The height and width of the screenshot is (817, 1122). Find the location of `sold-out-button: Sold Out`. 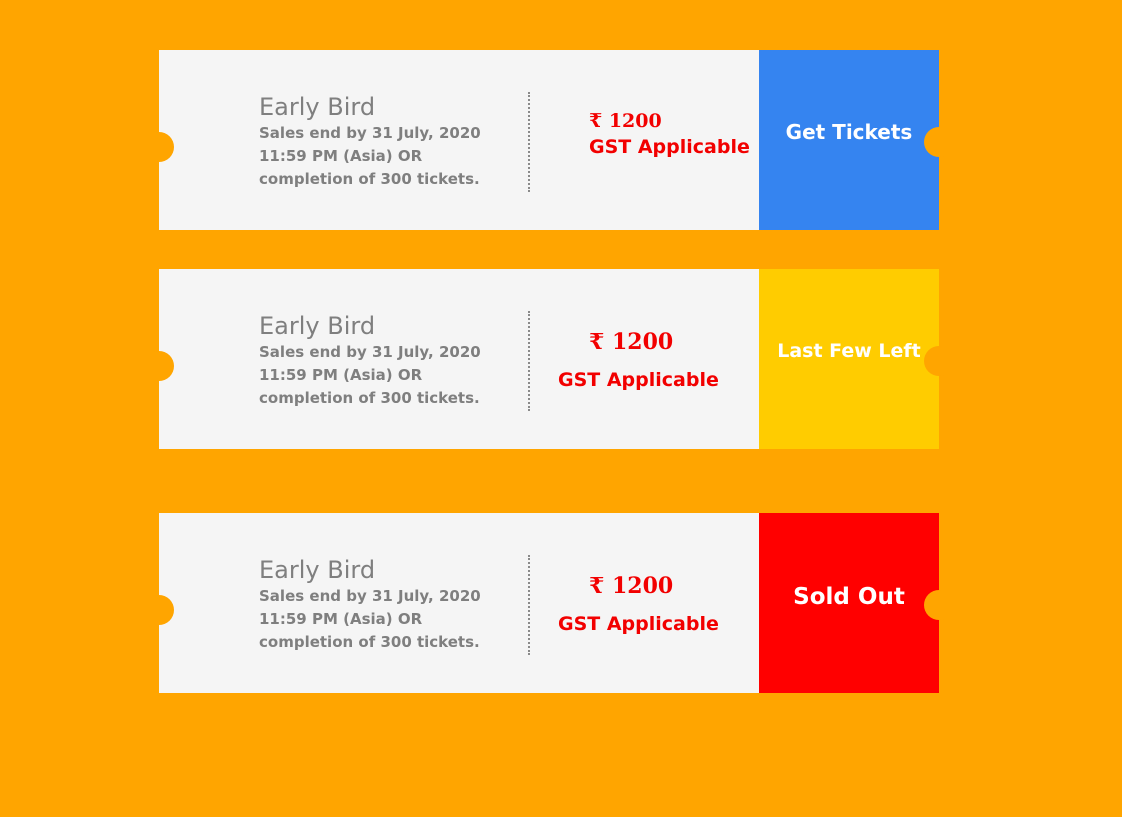

sold-out-button: Sold Out is located at coordinates (849, 603).